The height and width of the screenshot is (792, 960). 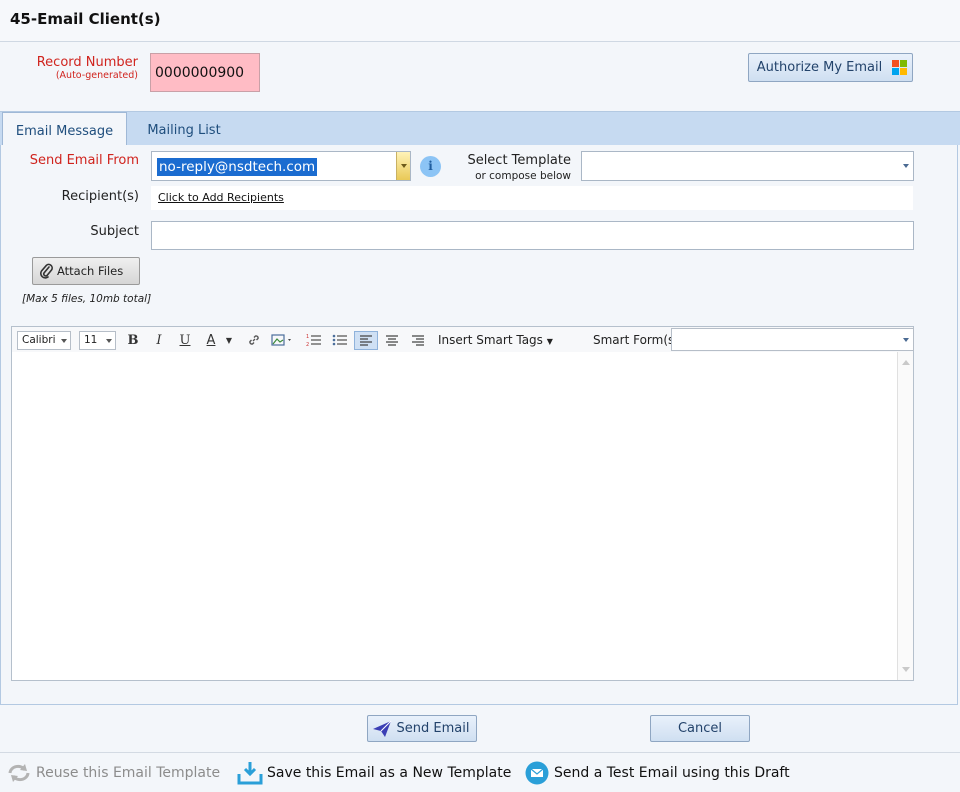 I want to click on select-template-label-text: Select Template, so click(x=519, y=160).